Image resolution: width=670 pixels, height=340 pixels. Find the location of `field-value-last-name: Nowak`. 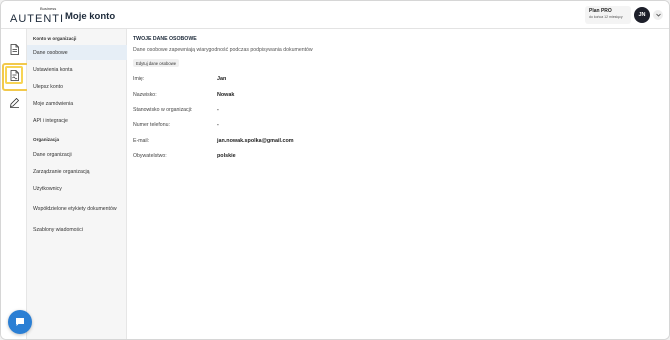

field-value-last-name: Nowak is located at coordinates (226, 95).